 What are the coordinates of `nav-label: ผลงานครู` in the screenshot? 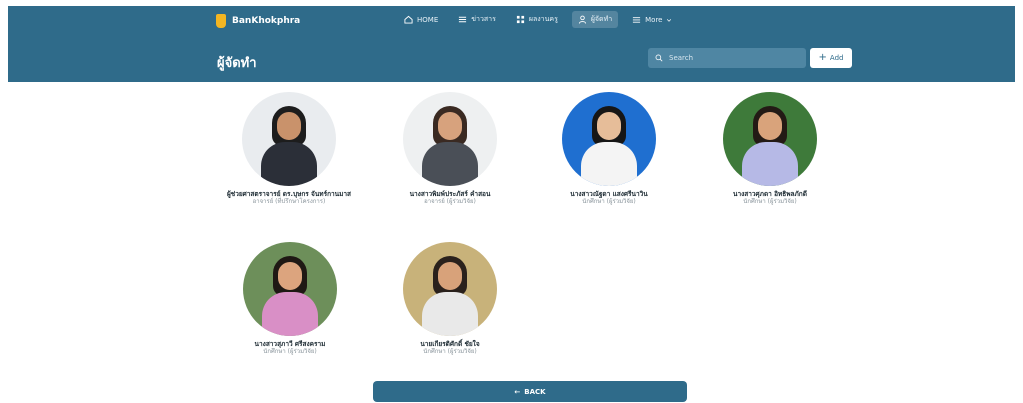 It's located at (543, 19).